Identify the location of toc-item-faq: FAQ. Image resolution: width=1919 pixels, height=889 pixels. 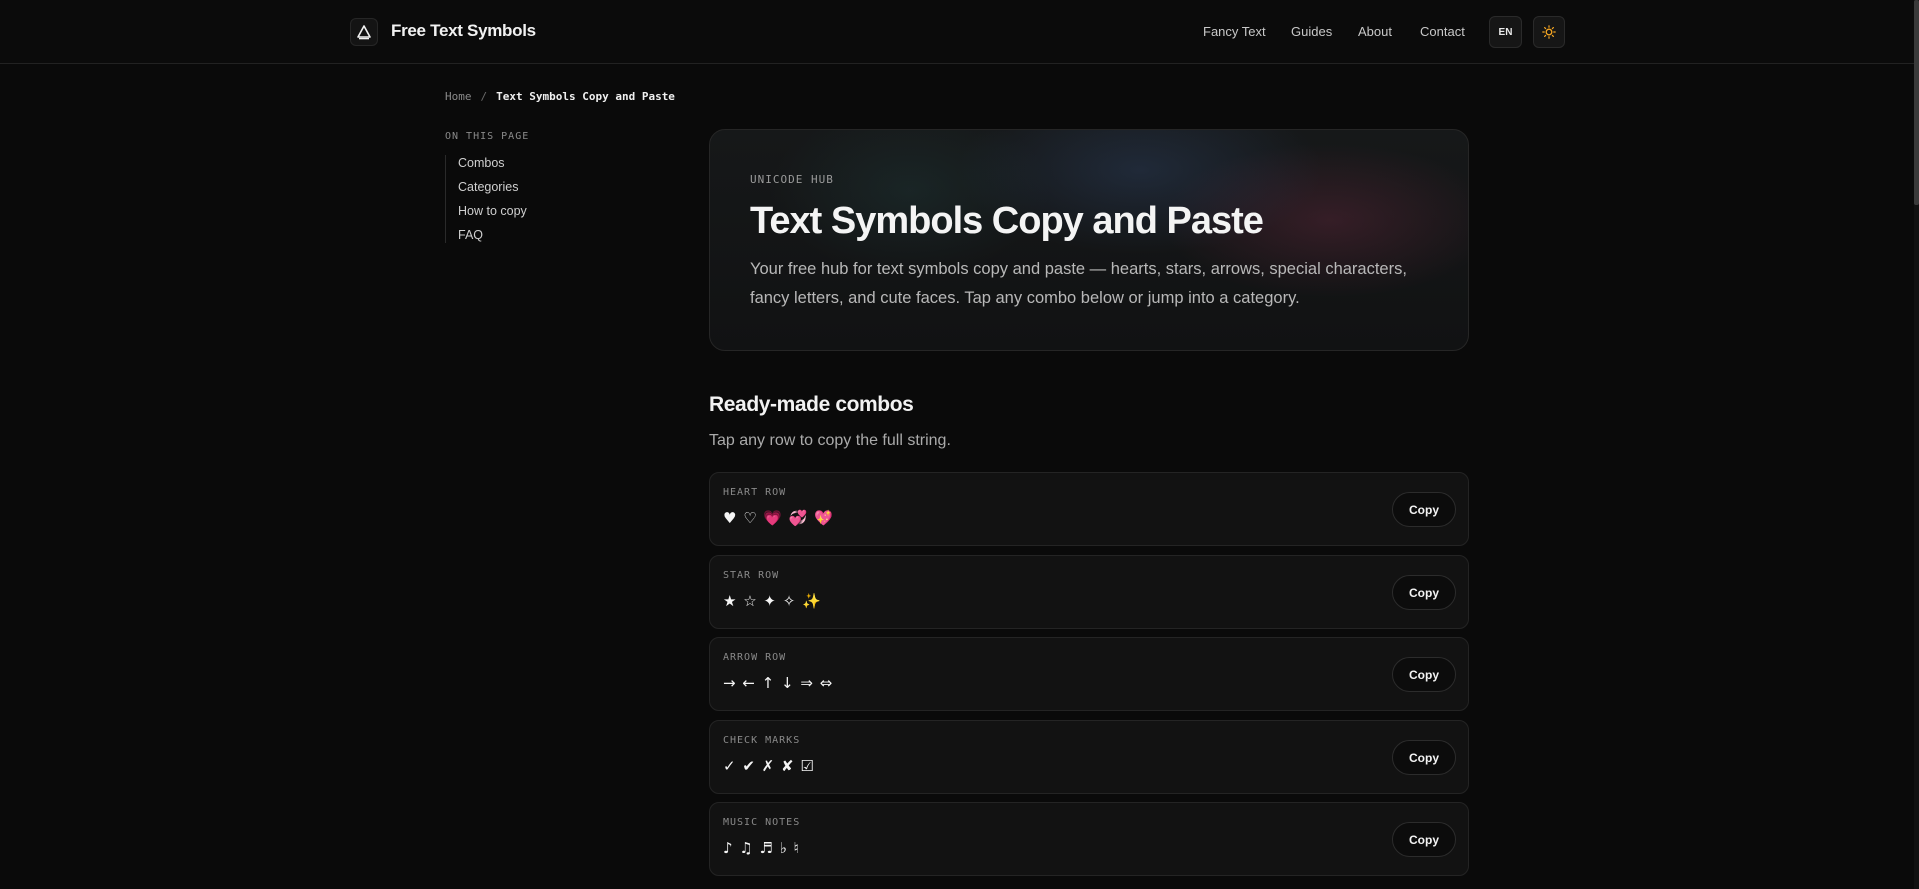
(492, 235).